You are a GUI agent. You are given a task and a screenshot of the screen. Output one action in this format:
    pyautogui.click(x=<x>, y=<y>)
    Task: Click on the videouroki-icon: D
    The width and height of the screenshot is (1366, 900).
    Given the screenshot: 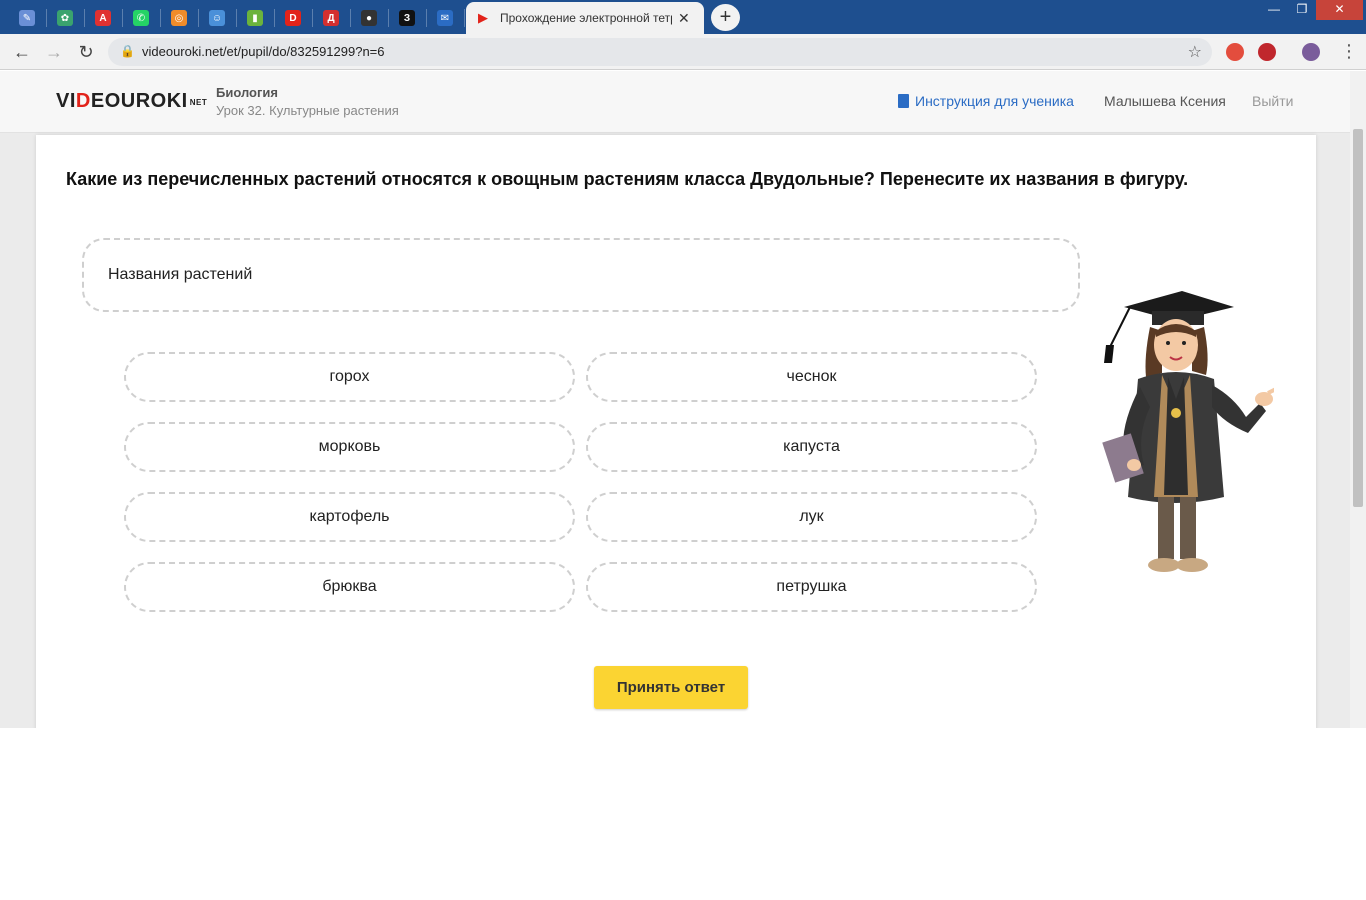 What is the action you would take?
    pyautogui.click(x=293, y=18)
    